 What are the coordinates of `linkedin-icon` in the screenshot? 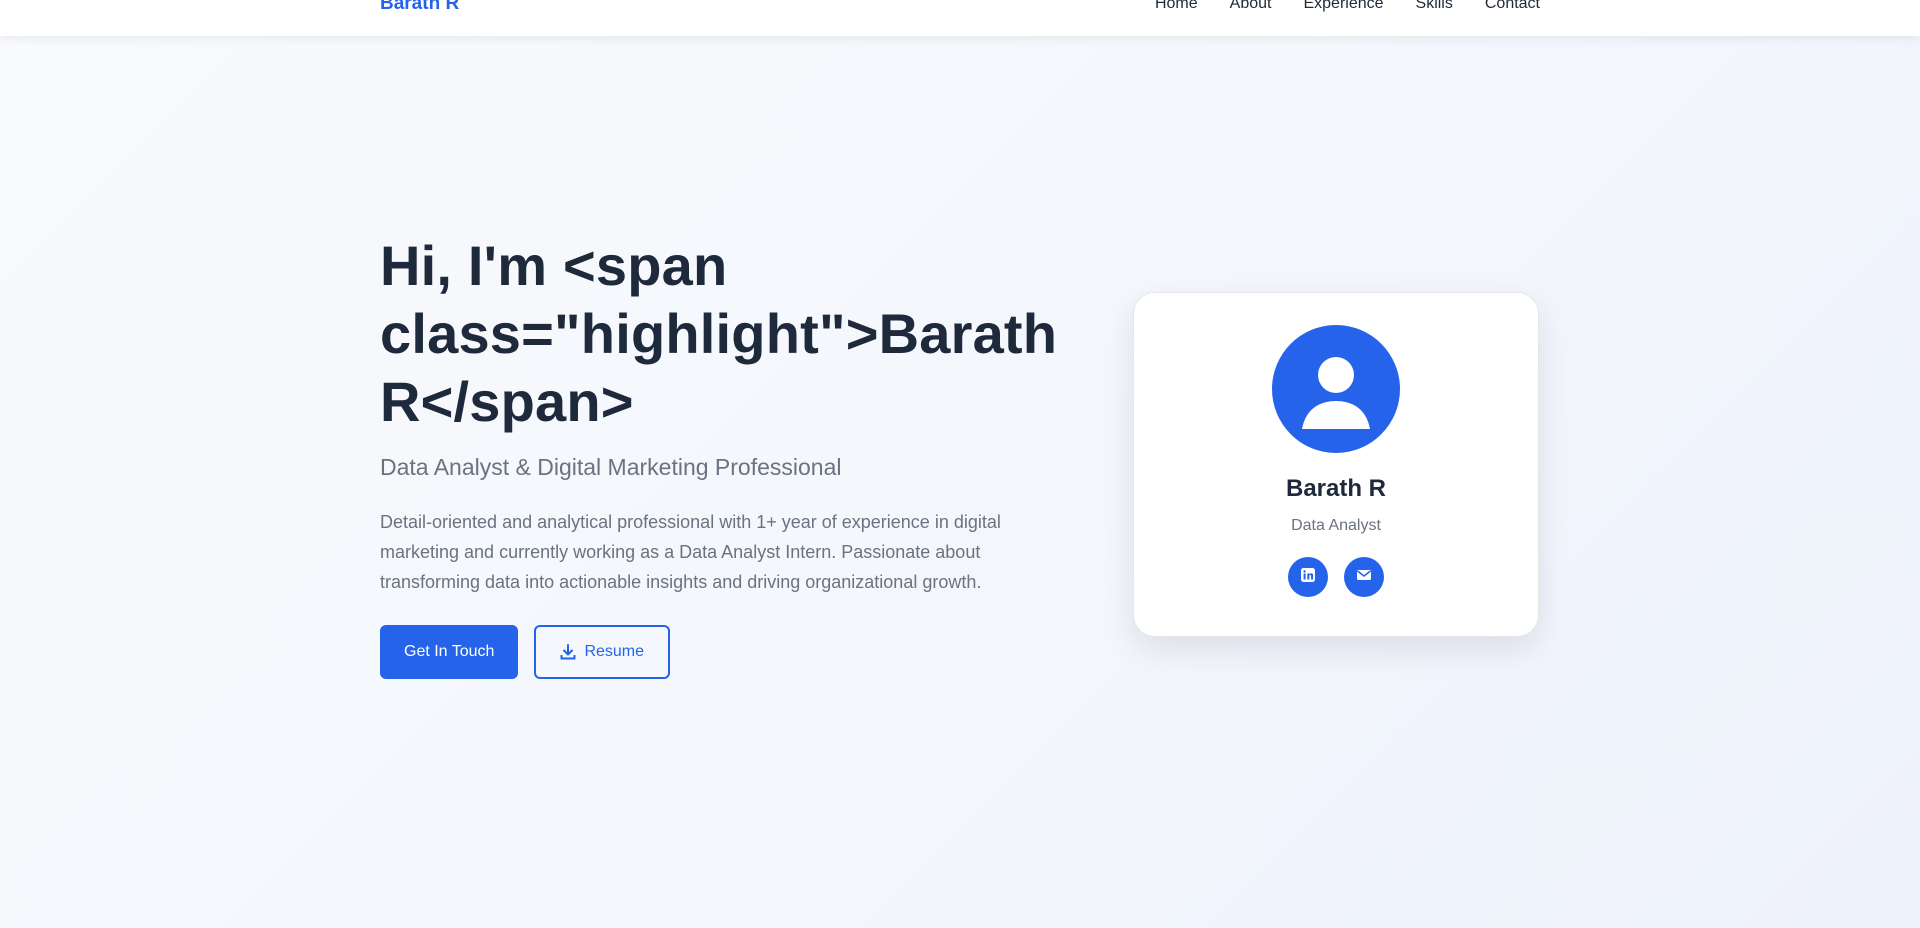 It's located at (1308, 577).